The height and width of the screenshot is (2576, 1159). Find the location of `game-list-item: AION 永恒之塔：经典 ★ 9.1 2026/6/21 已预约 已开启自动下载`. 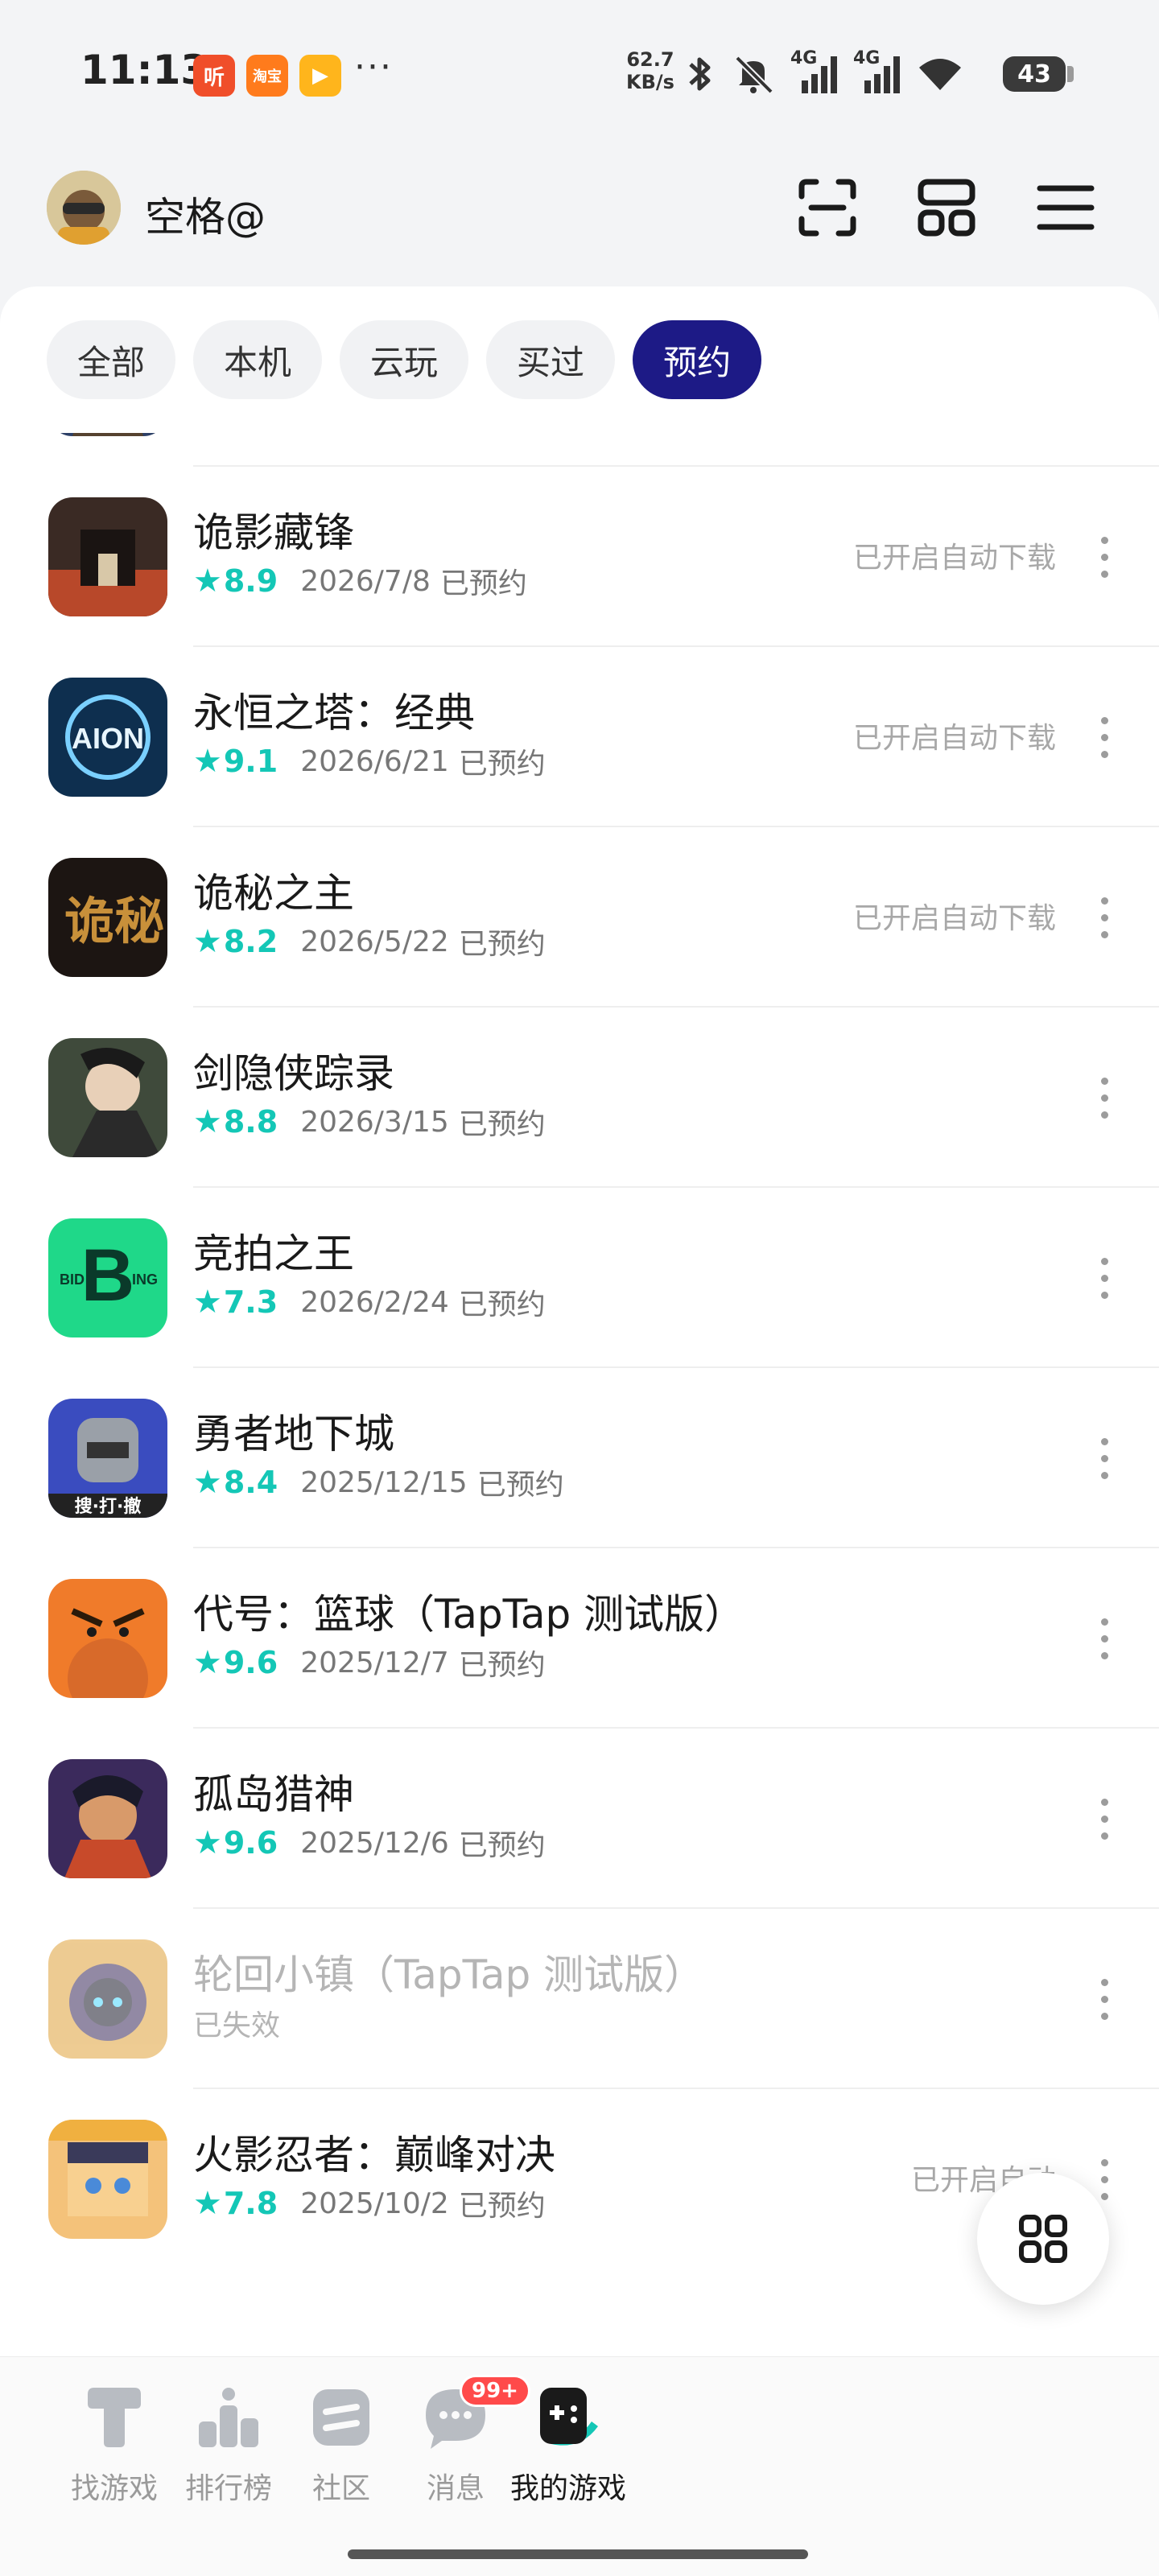

game-list-item: AION 永恒之塔：经典 ★ 9.1 2026/6/21 已预约 已开启自动下载 is located at coordinates (579, 737).